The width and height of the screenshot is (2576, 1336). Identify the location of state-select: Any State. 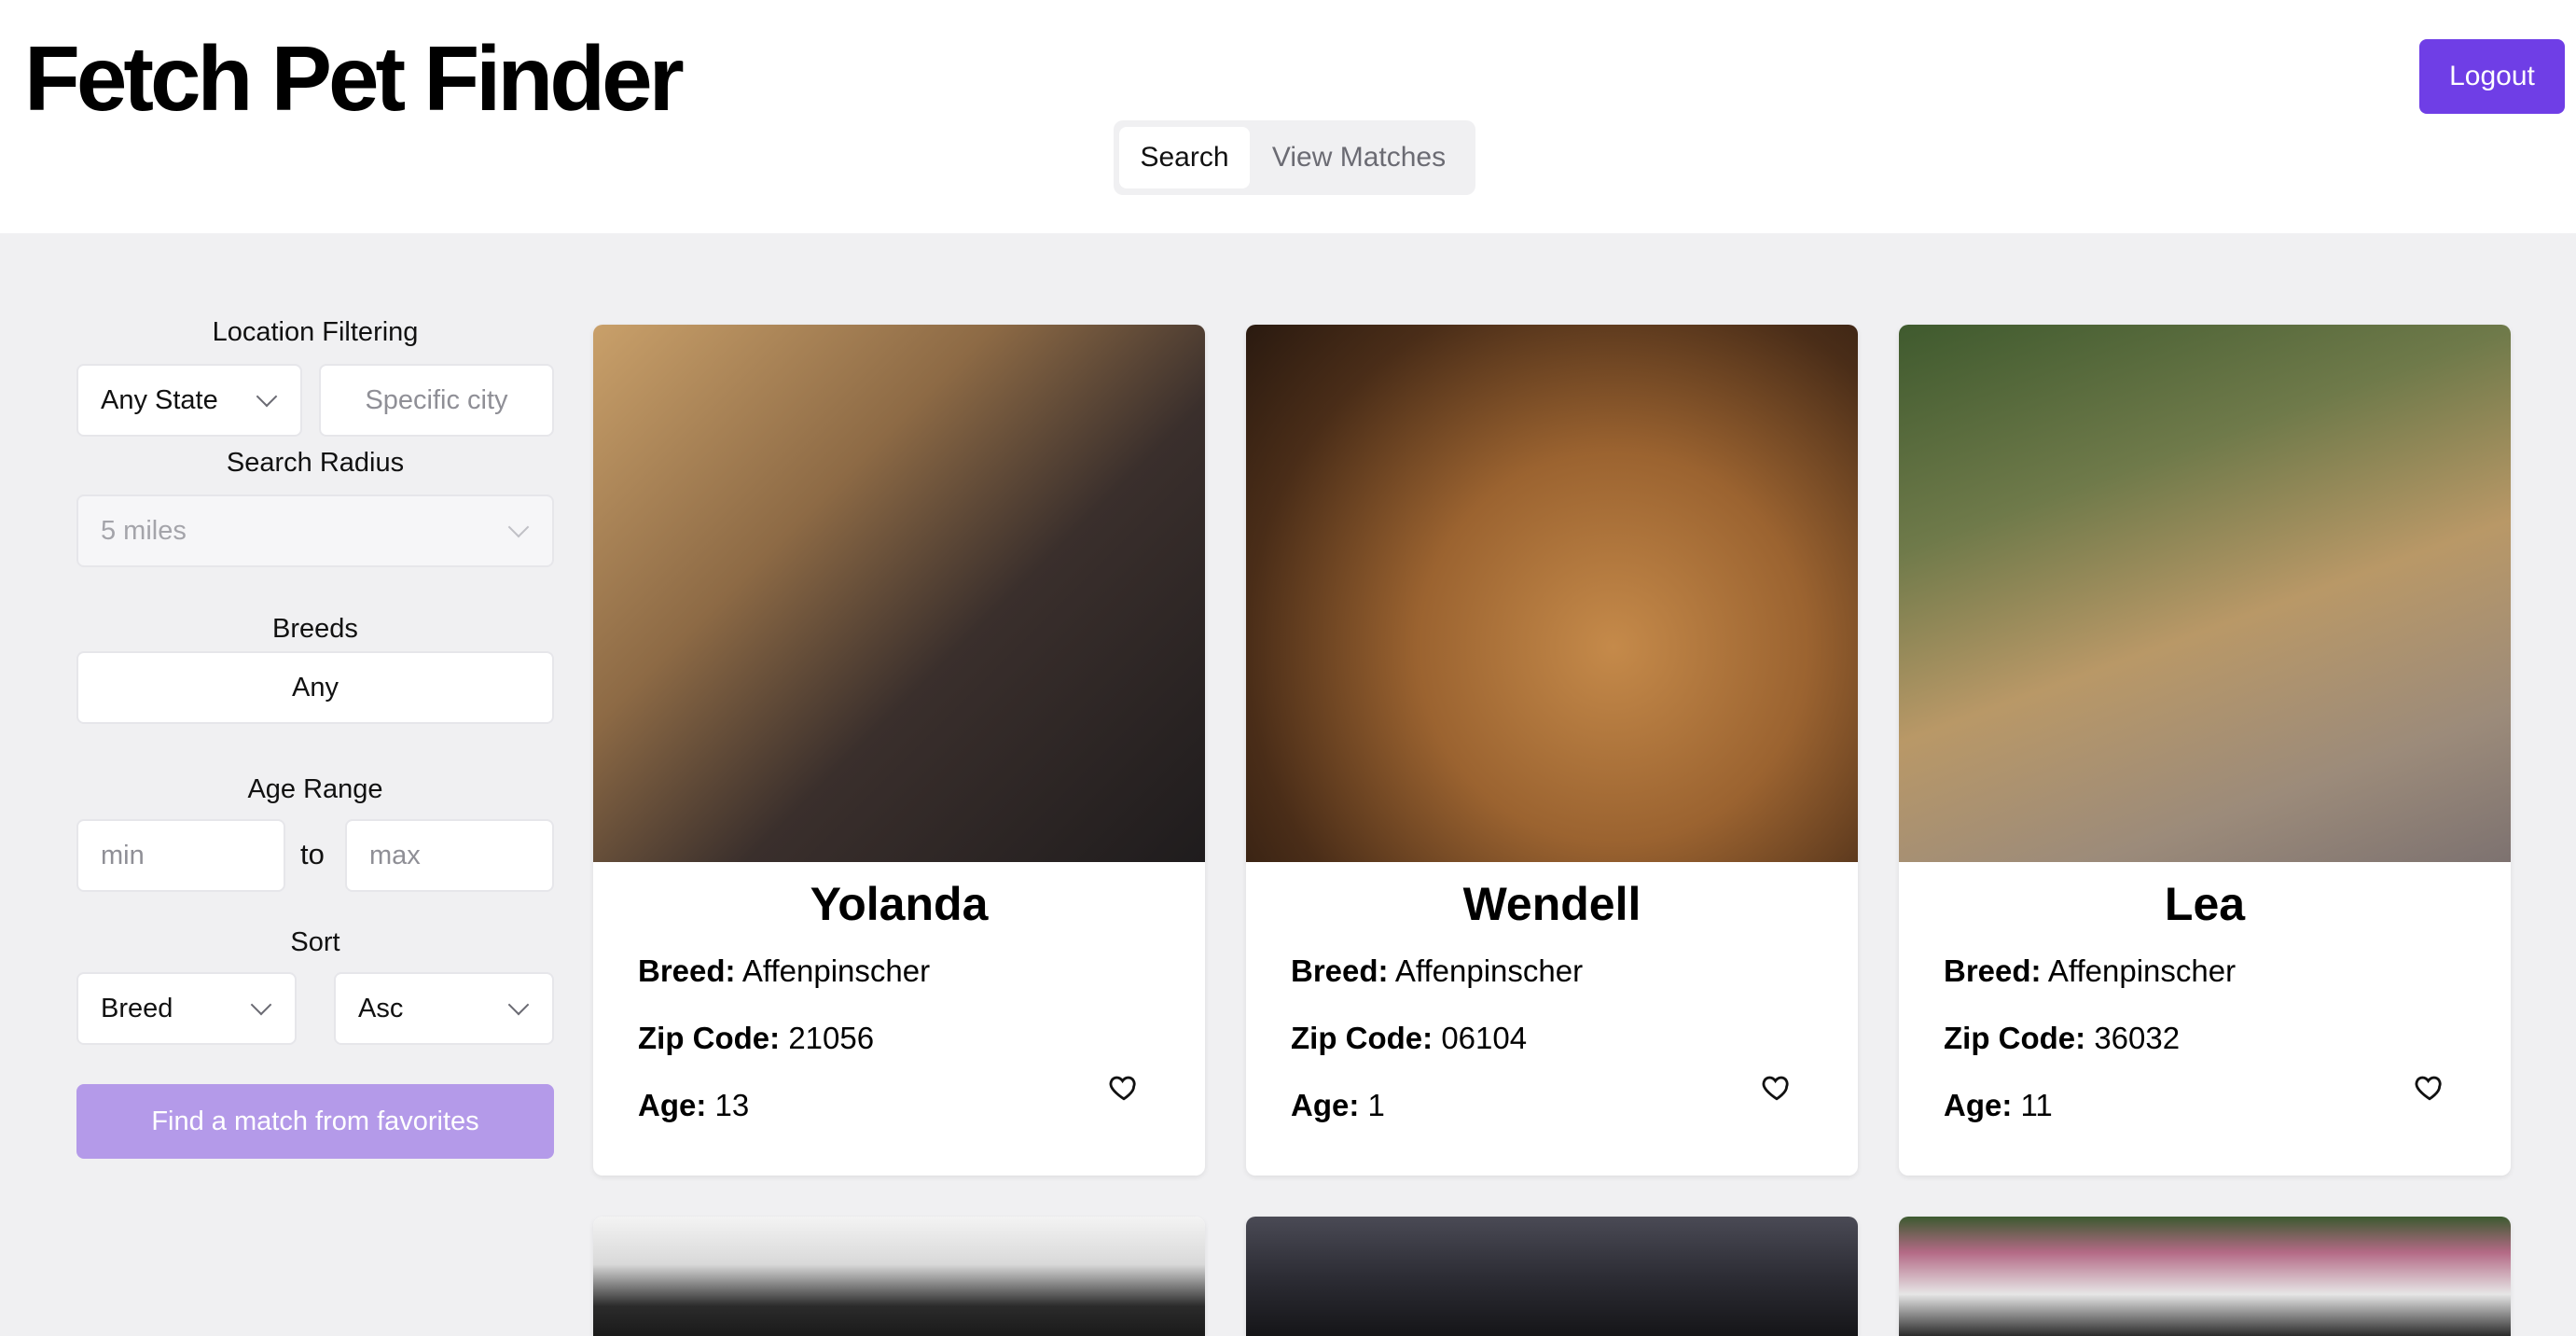
(189, 400).